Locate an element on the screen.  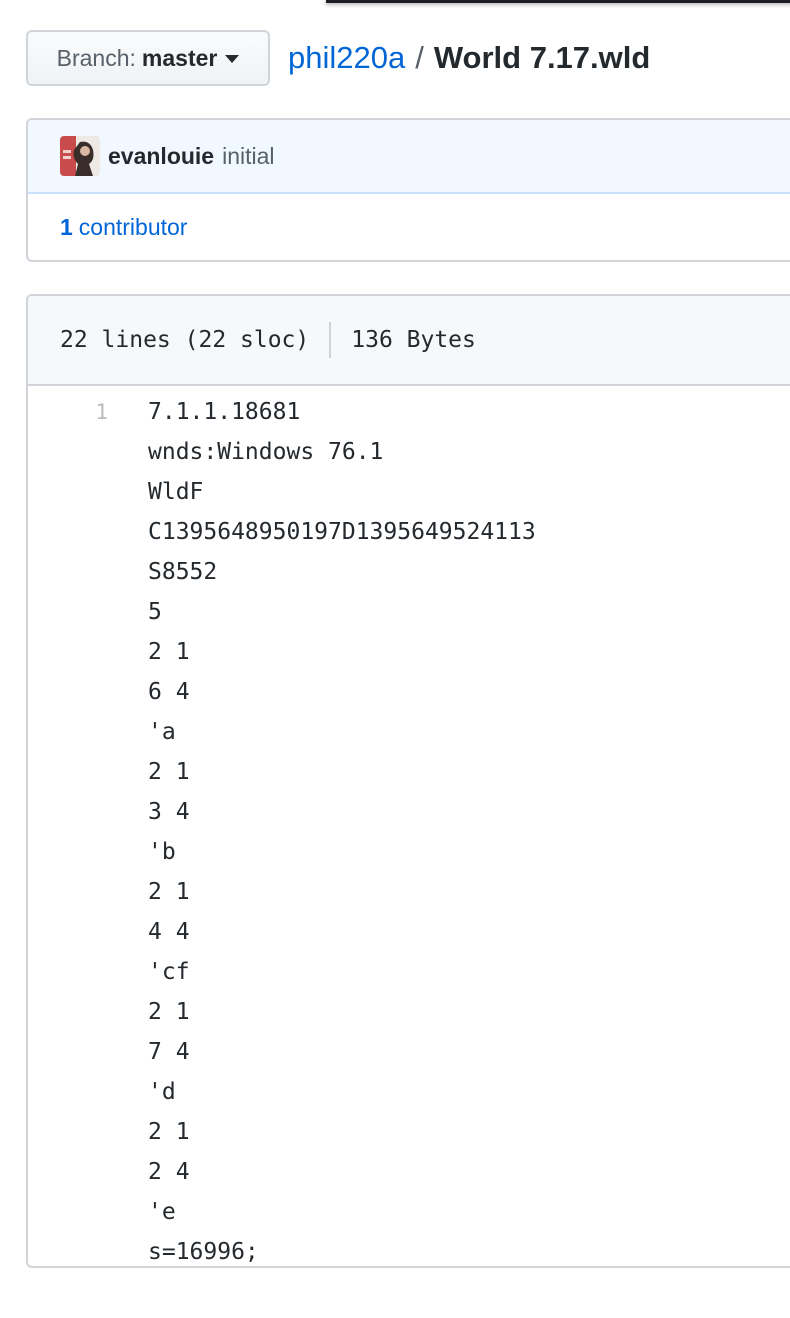
latest-commit-box: evanlouie initial 1 contributor is located at coordinates (408, 190).